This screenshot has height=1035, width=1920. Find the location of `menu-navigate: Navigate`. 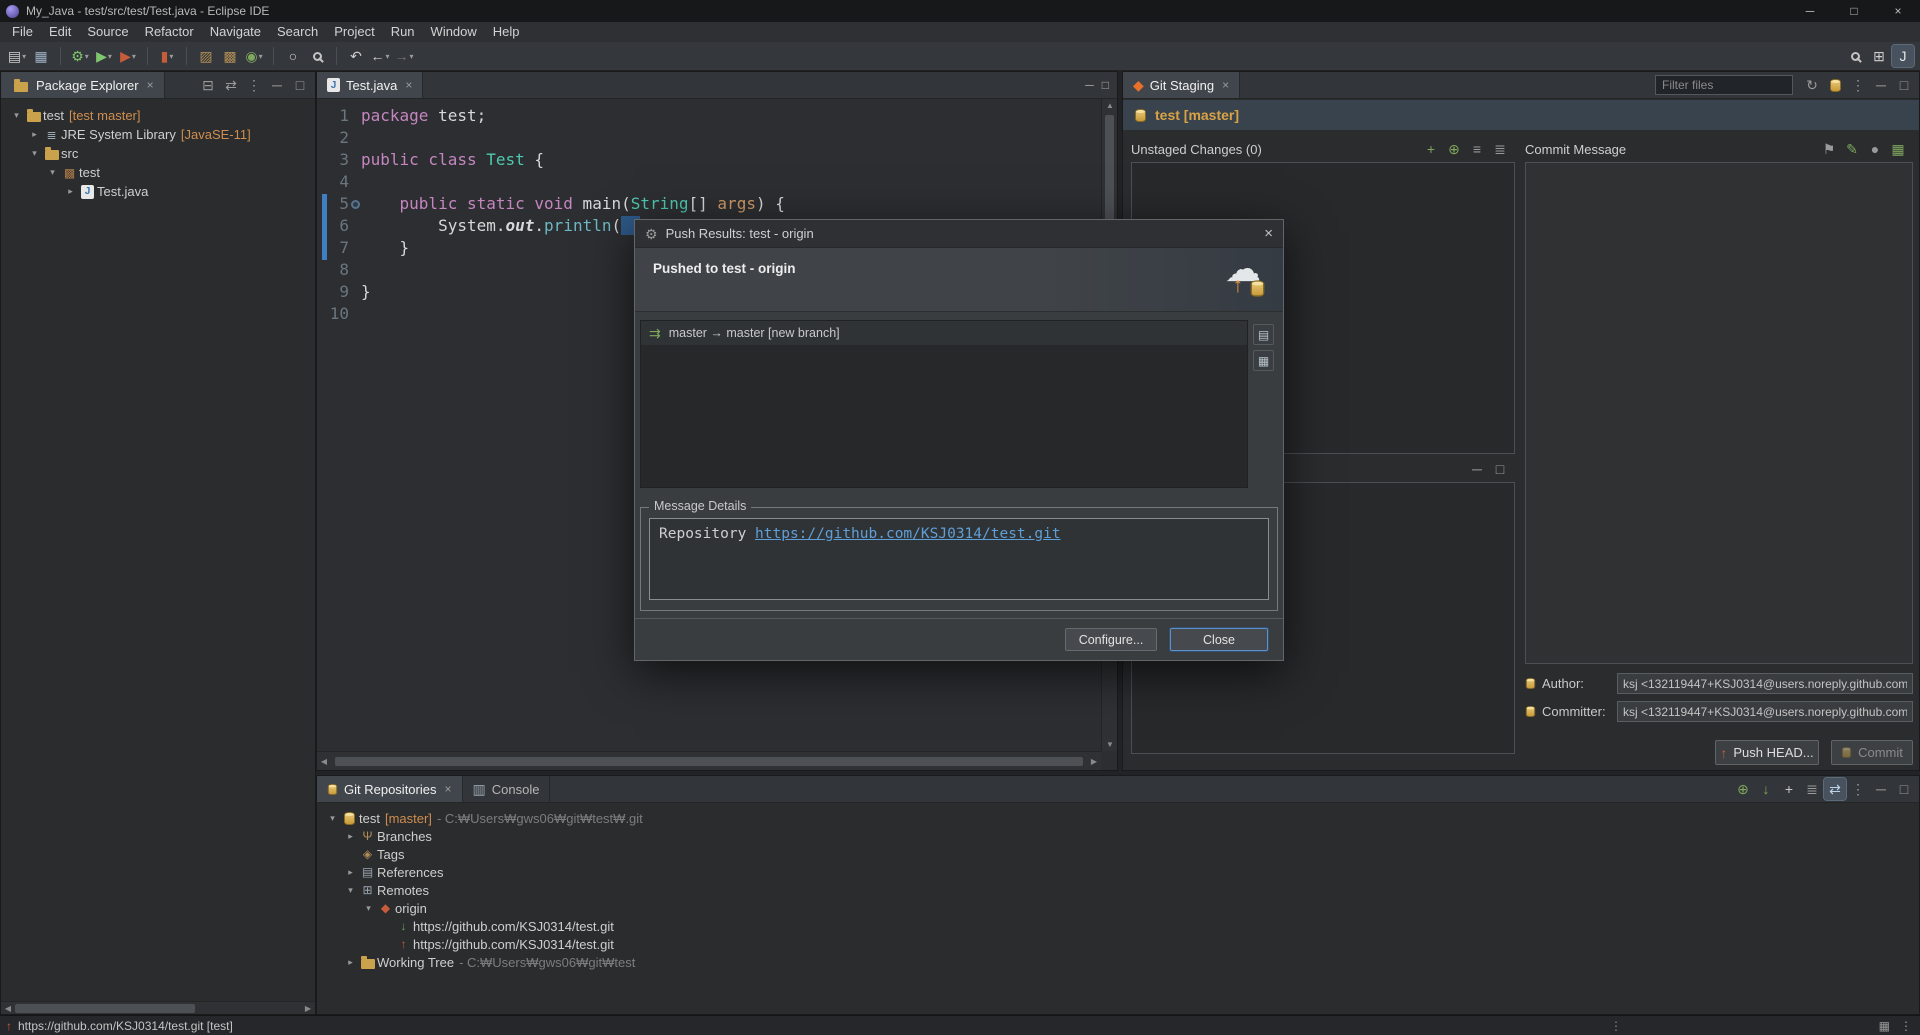

menu-navigate: Navigate is located at coordinates (235, 32).